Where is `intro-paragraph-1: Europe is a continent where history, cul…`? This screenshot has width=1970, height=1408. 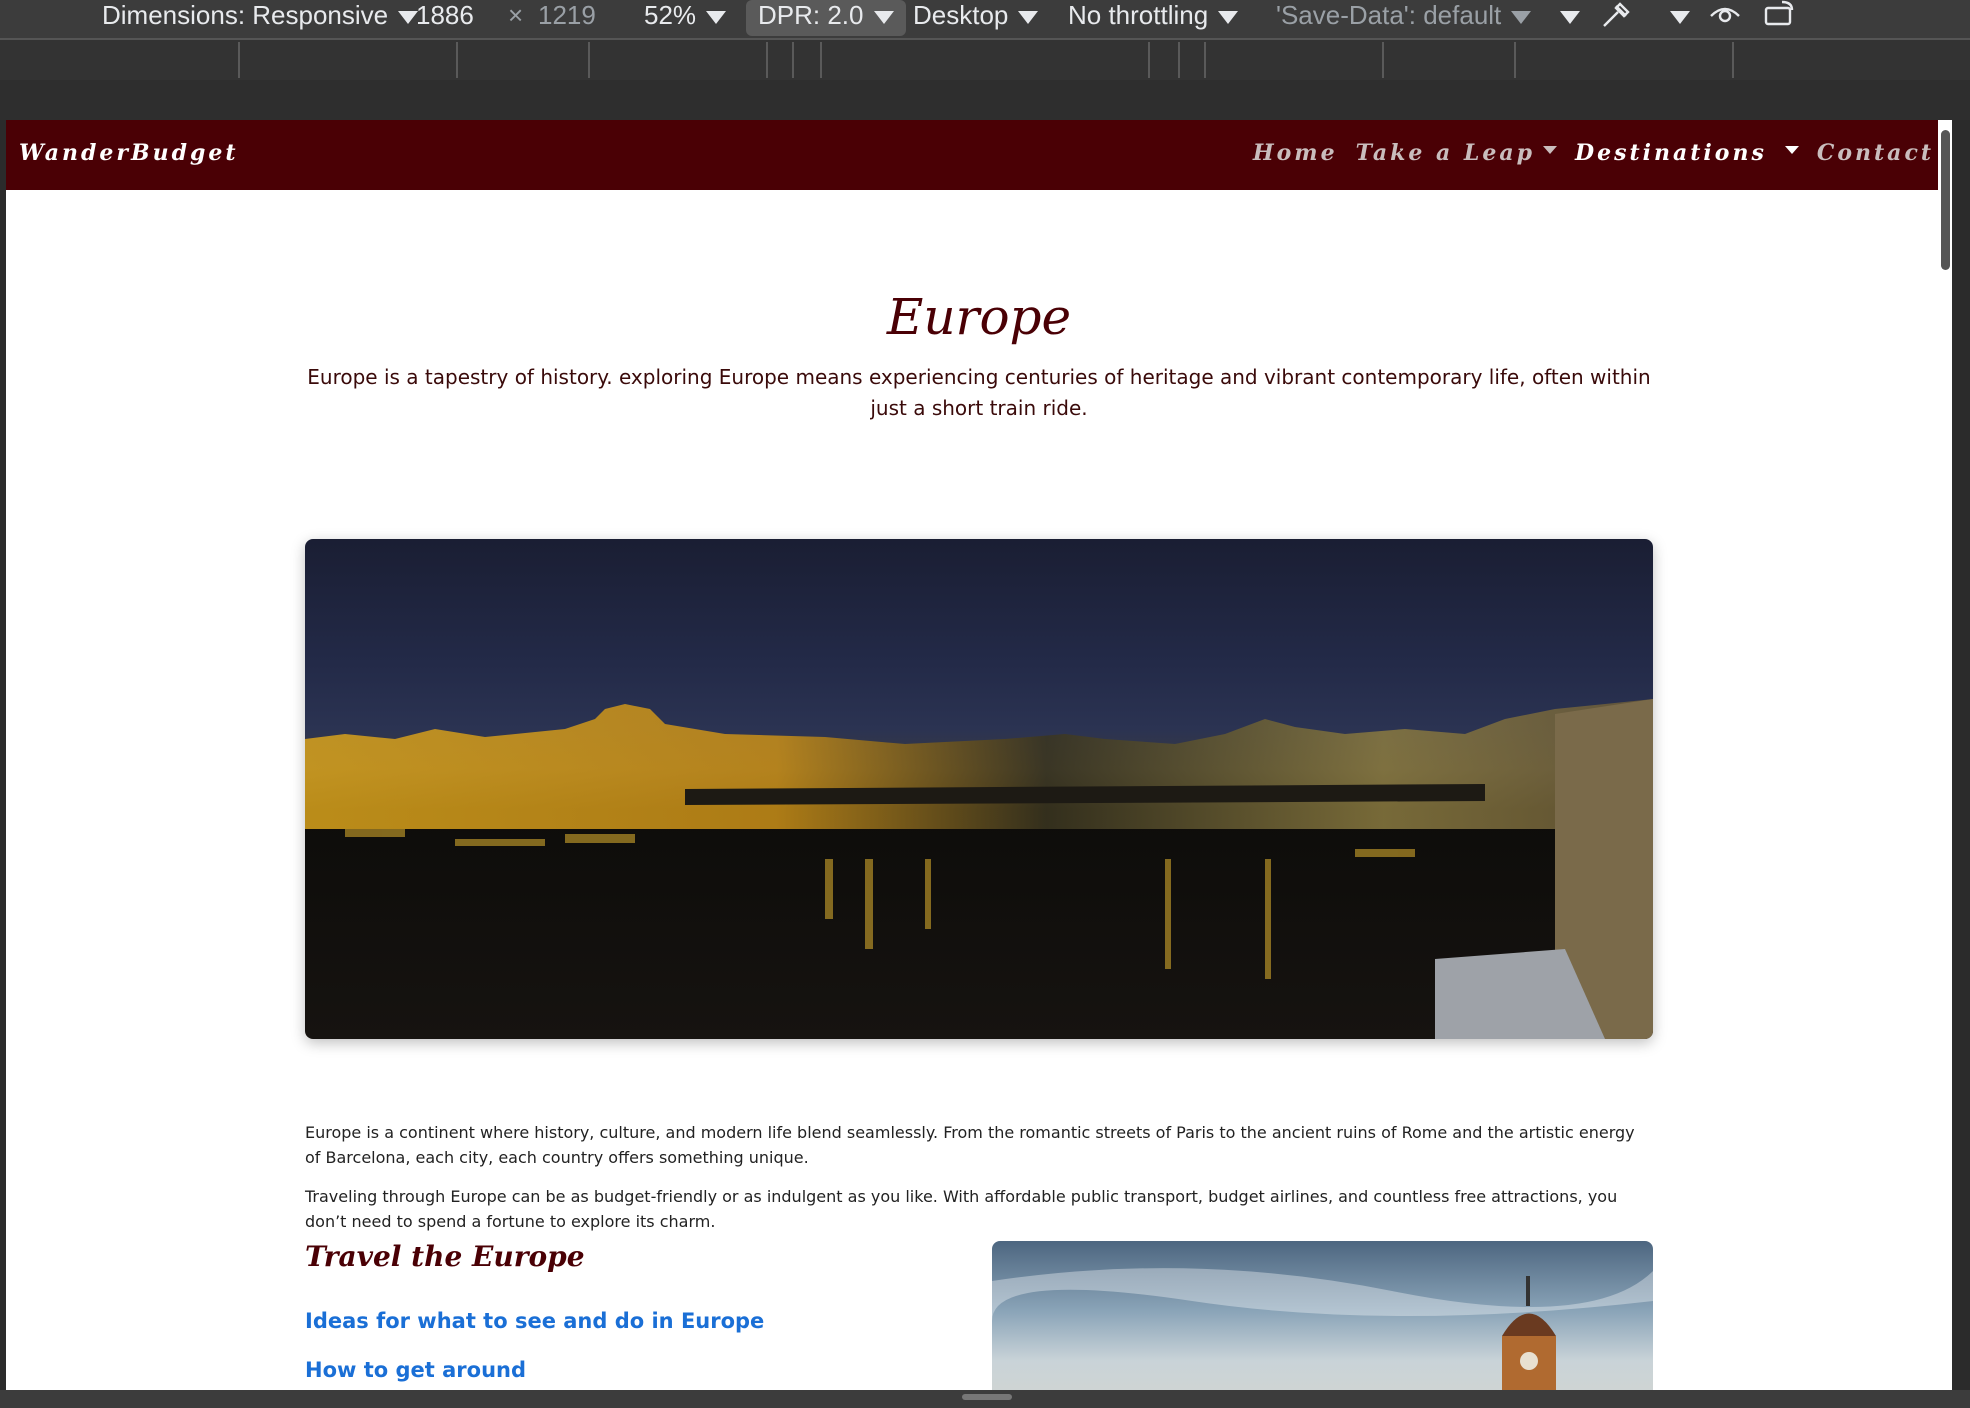
intro-paragraph-1: Europe is a continent where history, cul… is located at coordinates (970, 1145).